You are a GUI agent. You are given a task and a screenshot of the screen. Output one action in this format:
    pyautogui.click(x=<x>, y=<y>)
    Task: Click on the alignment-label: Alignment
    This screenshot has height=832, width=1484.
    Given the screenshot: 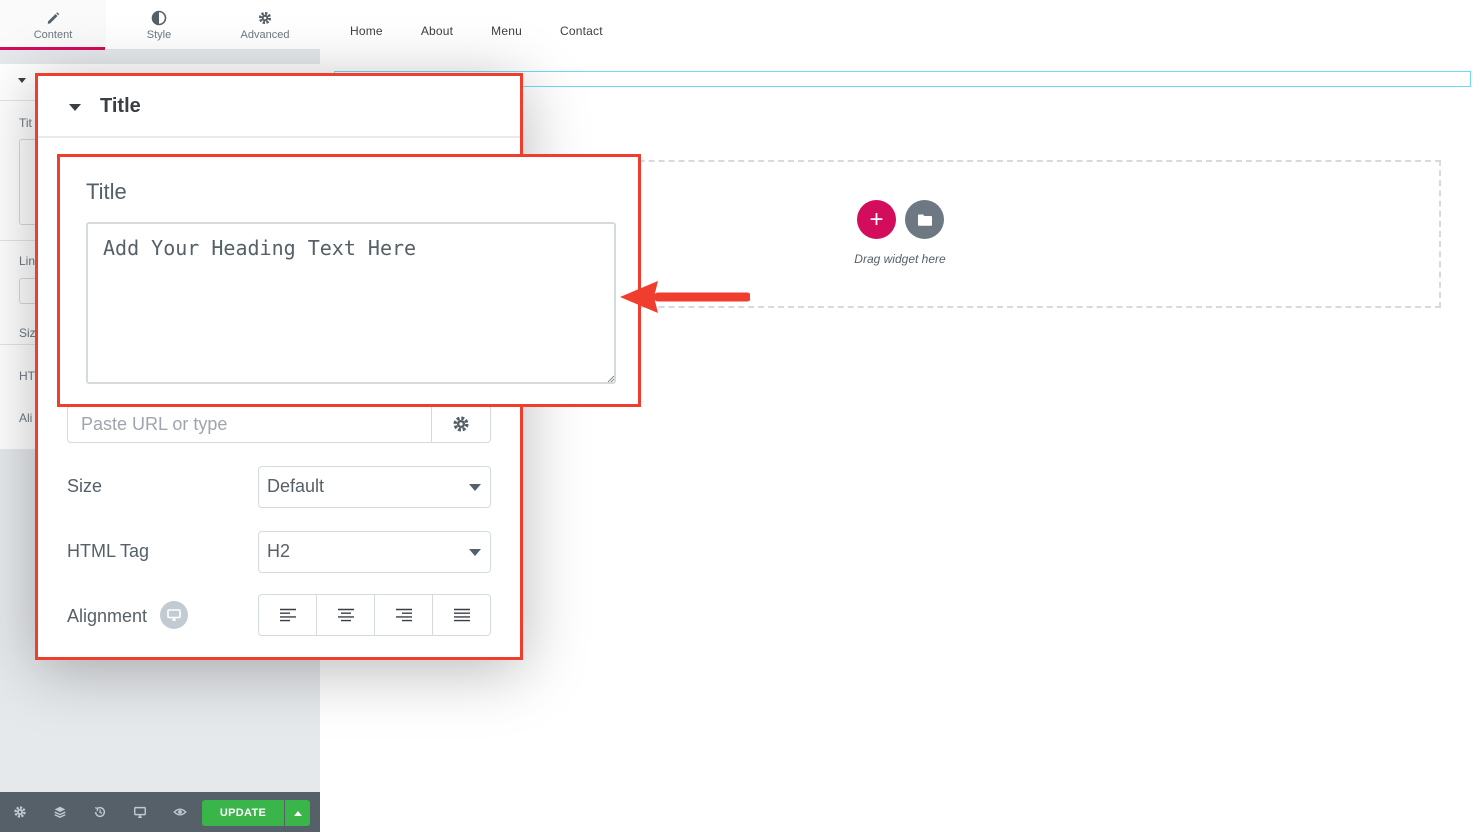 What is the action you would take?
    pyautogui.click(x=107, y=616)
    